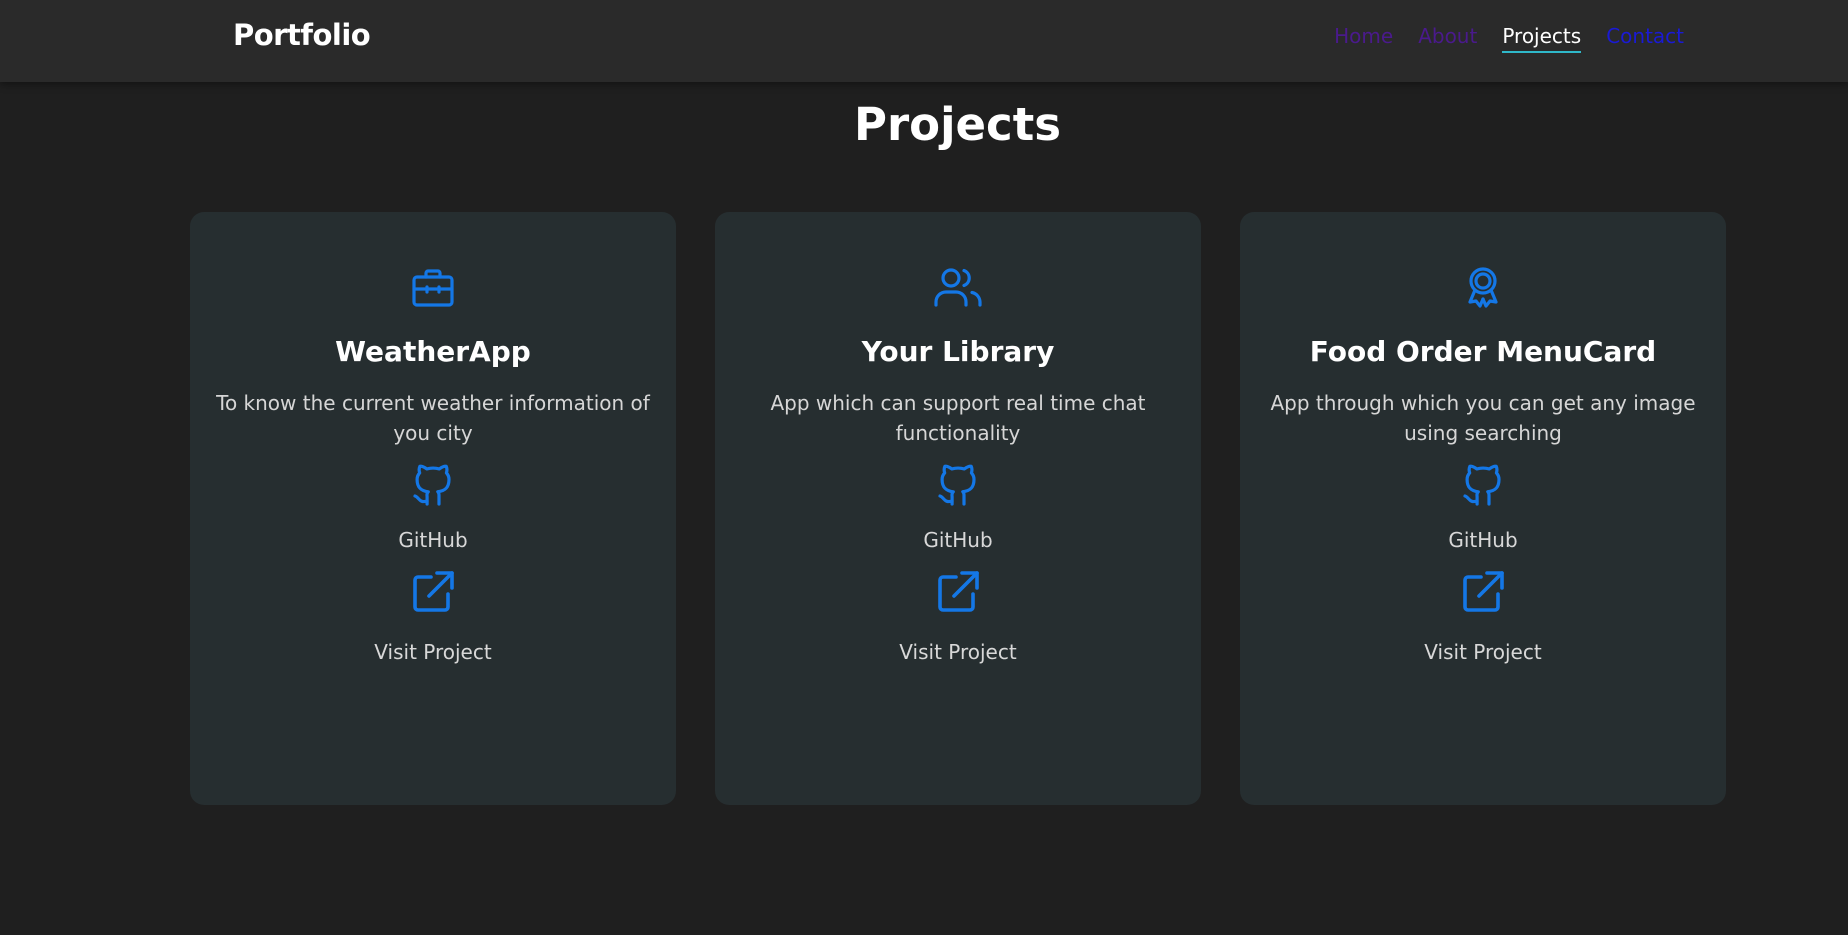  I want to click on nav-home-link: Home, so click(1363, 38).